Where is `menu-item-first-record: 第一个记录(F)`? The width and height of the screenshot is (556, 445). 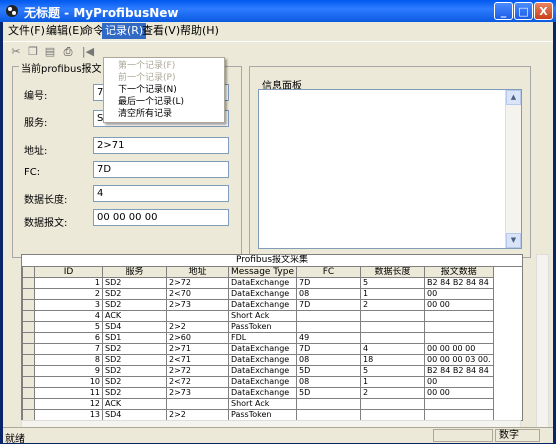 menu-item-first-record: 第一个记录(F) is located at coordinates (164, 66).